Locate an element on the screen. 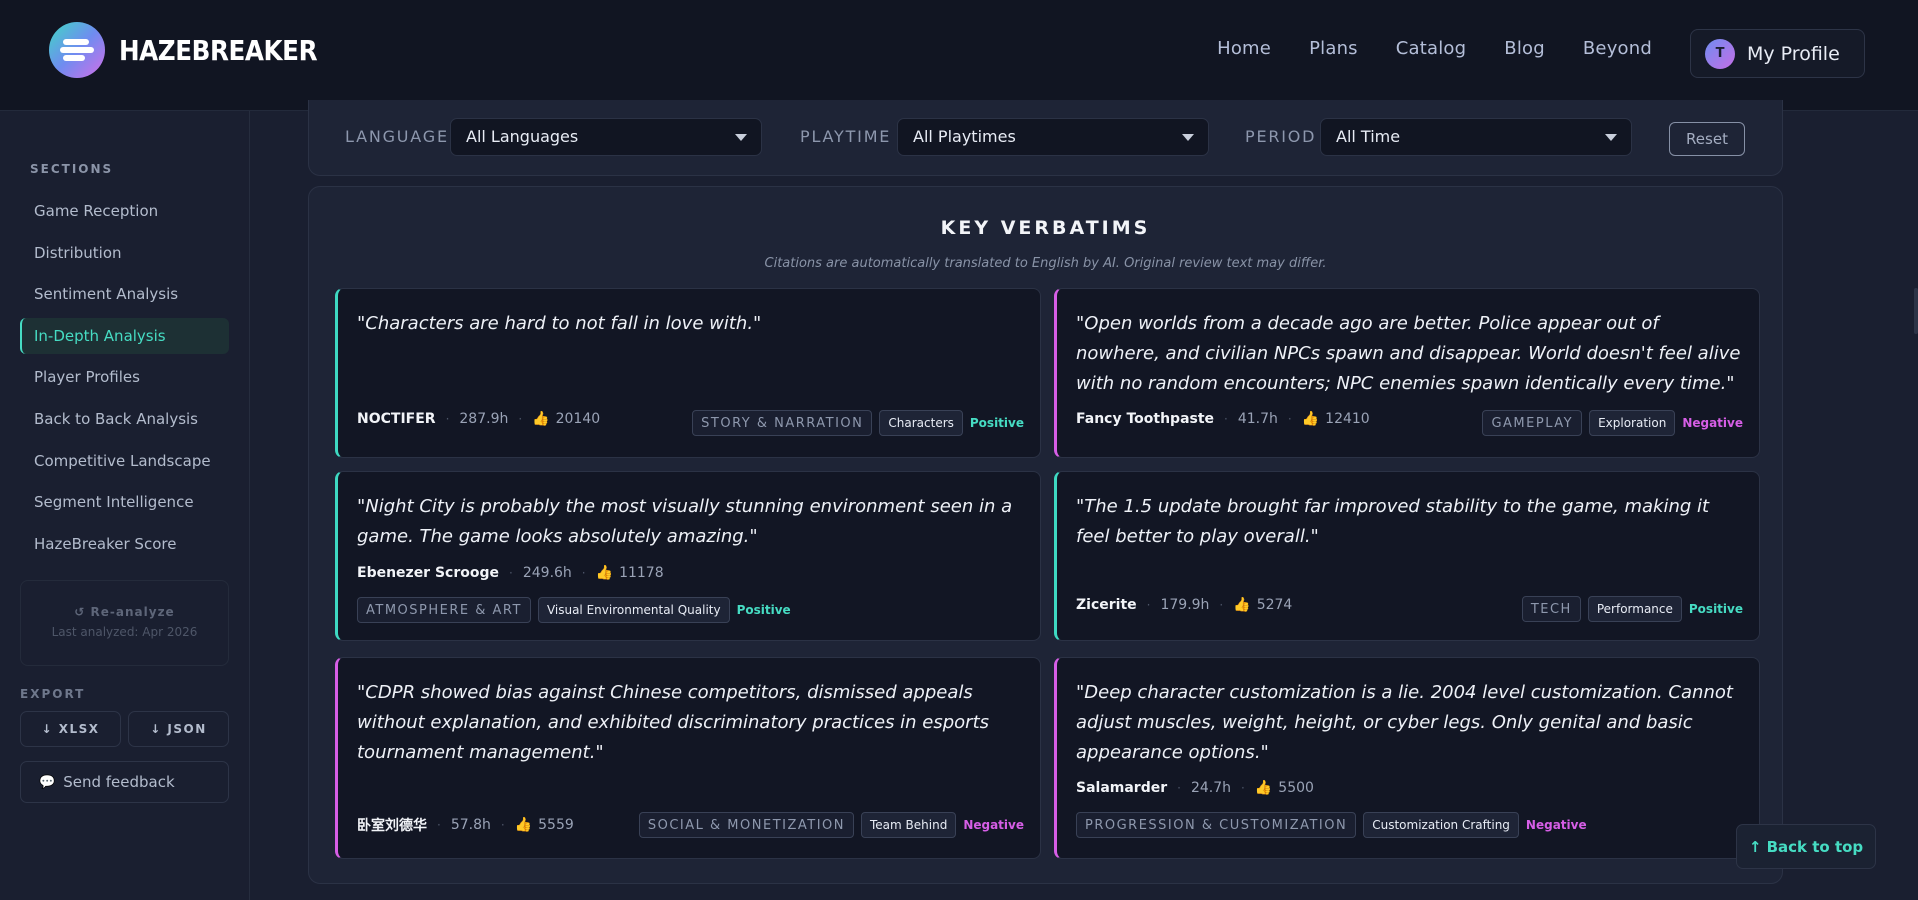  verbatim-tags: GAMEPLAY Exploration Negative is located at coordinates (1612, 423).